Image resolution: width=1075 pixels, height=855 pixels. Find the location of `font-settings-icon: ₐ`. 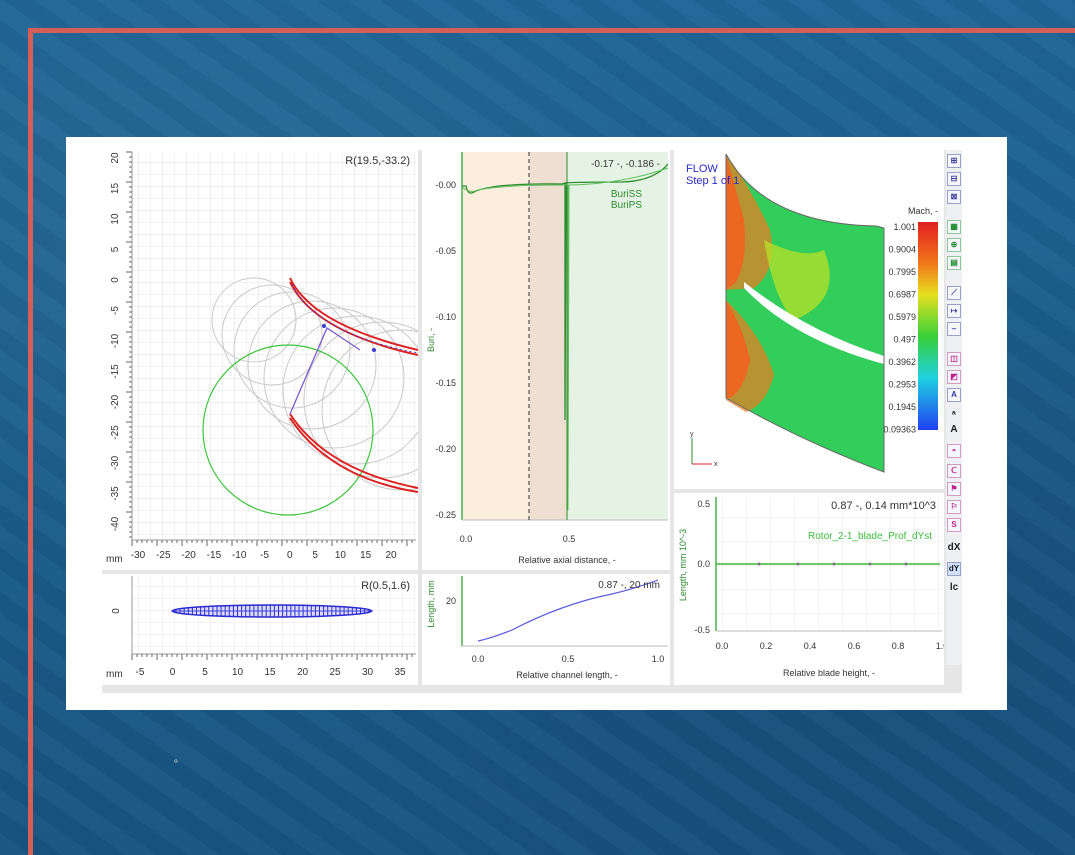

font-settings-icon: ₐ is located at coordinates (954, 413).